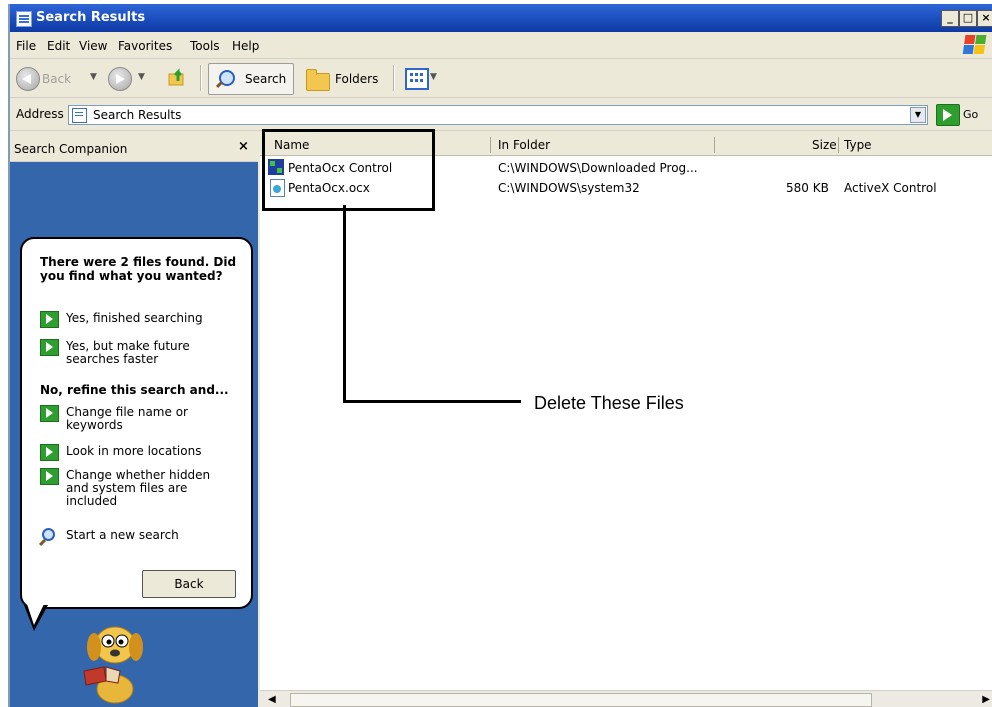  What do you see at coordinates (145, 46) in the screenshot?
I see `menu-favorites: Favorites` at bounding box center [145, 46].